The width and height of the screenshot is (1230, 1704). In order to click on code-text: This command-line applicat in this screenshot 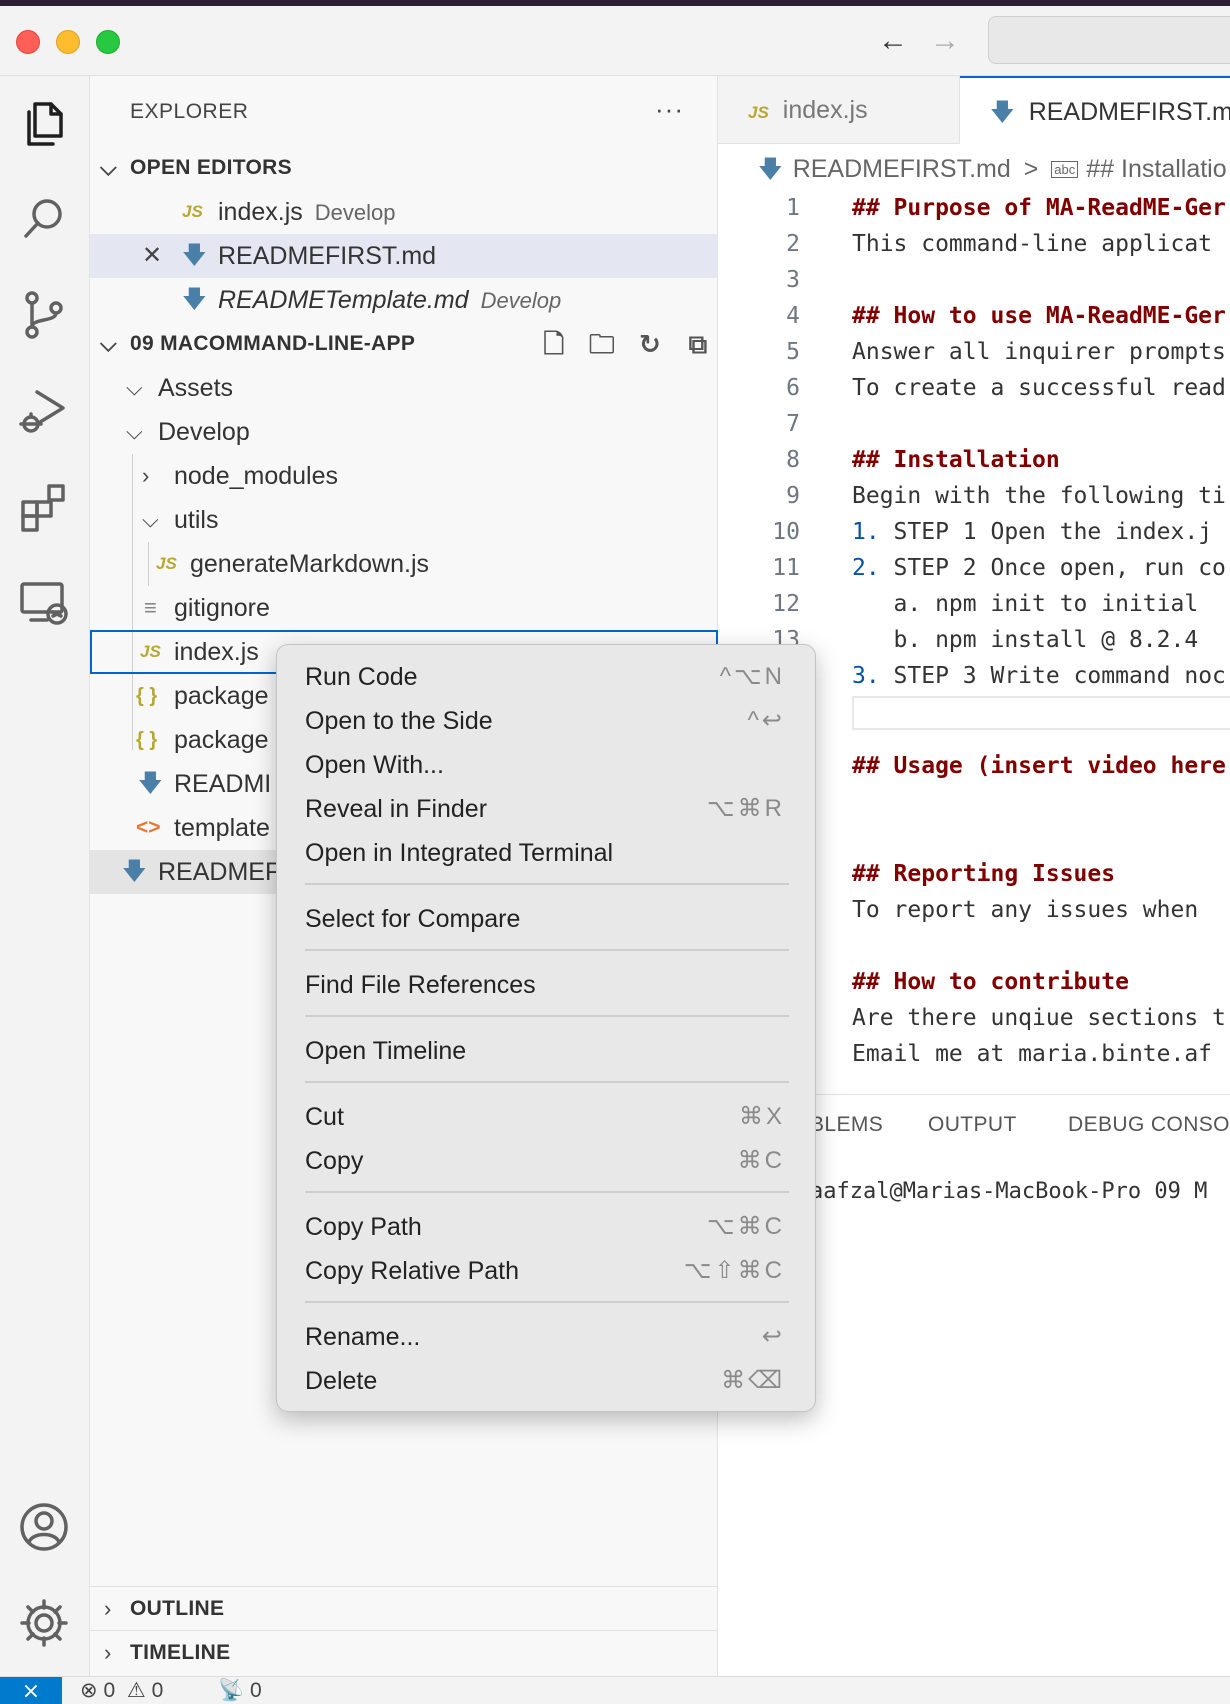, I will do `click(1032, 244)`.